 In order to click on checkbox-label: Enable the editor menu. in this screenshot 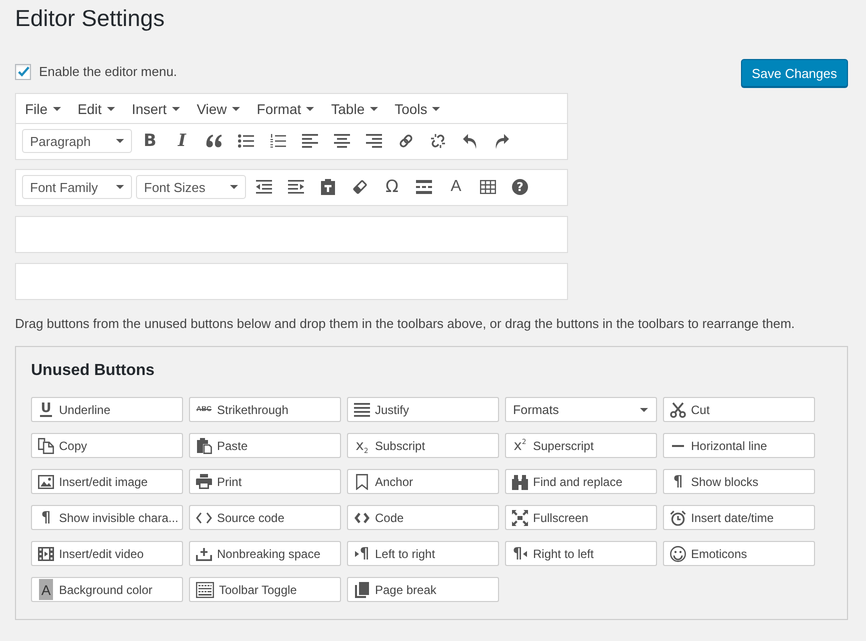, I will do `click(108, 71)`.